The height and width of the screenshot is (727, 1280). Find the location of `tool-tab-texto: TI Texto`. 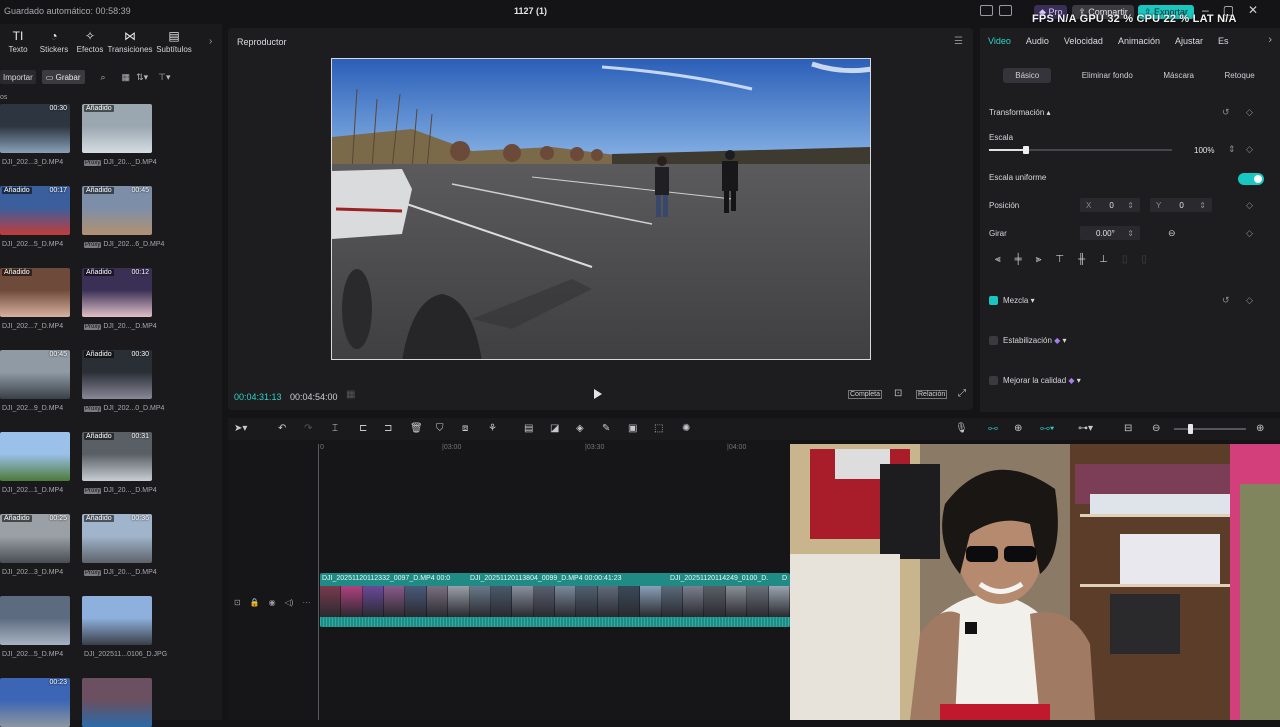

tool-tab-texto: TI Texto is located at coordinates (18, 42).